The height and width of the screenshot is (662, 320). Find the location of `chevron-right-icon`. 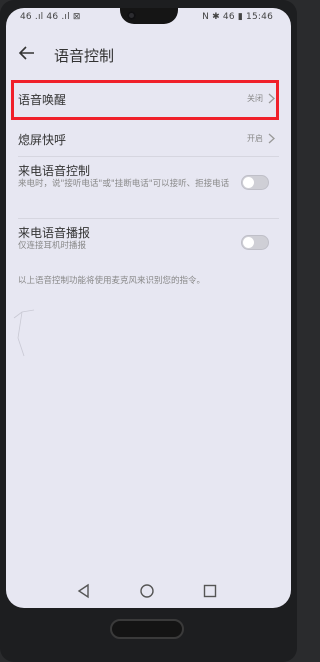

chevron-right-icon is located at coordinates (271, 138).